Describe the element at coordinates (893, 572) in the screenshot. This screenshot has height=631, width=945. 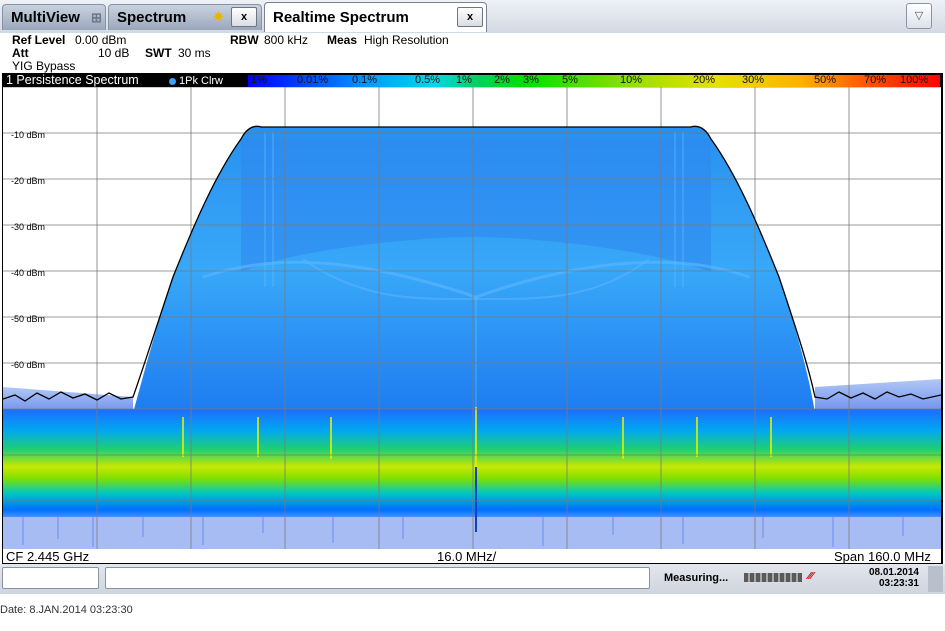
I see `status-date: 08.01.2014` at that location.